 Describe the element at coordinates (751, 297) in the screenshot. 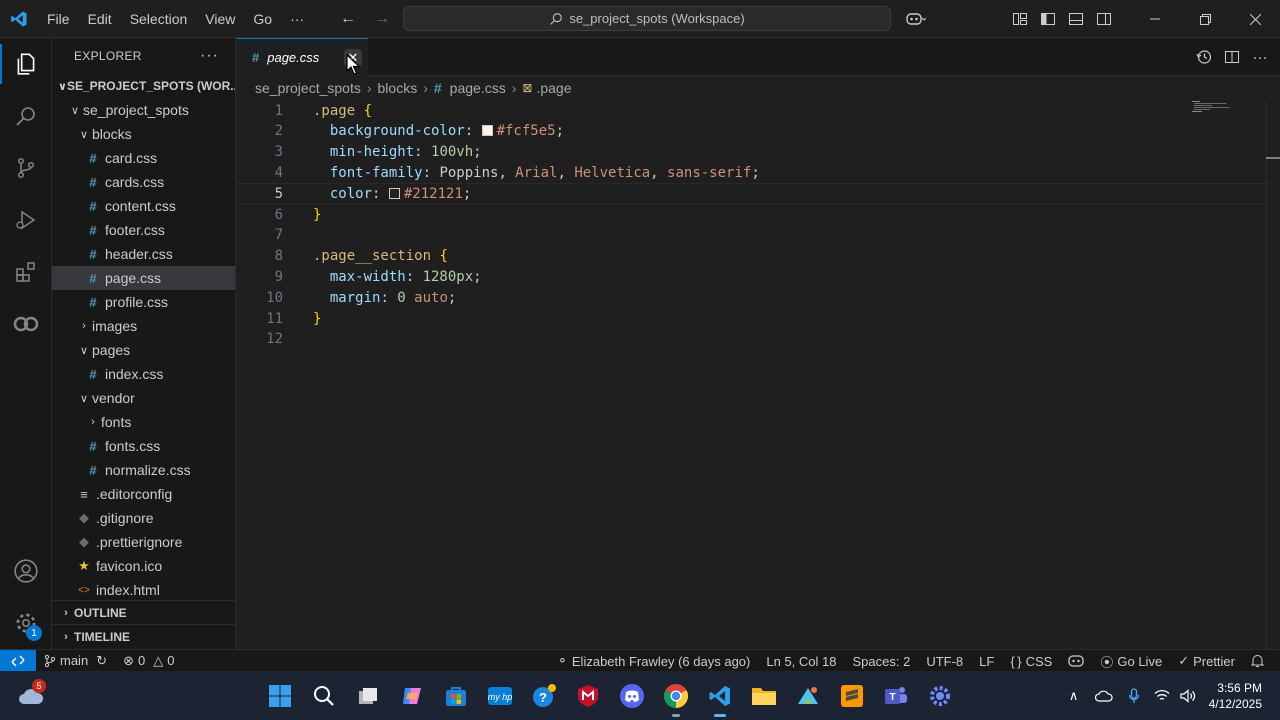

I see `code-line: 10 margin: 0 auto;` at that location.